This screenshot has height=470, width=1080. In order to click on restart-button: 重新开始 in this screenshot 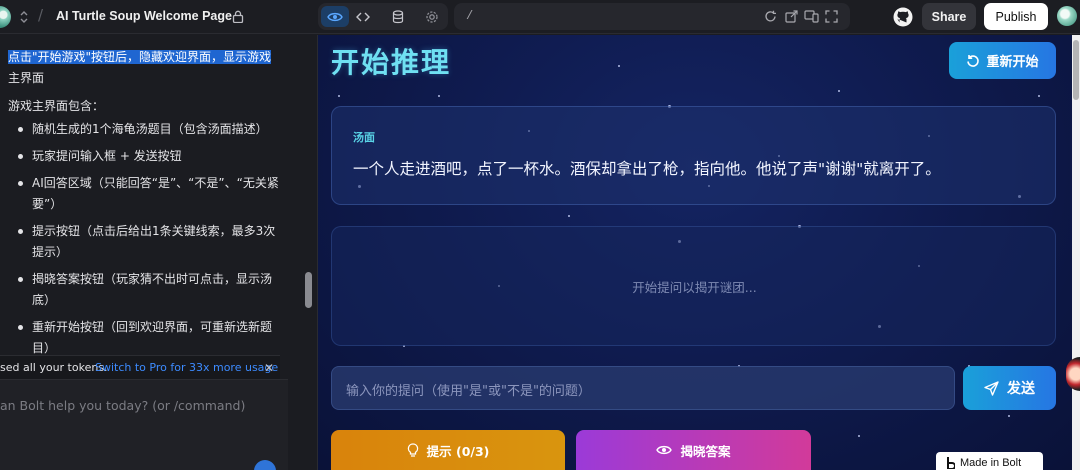, I will do `click(1002, 60)`.